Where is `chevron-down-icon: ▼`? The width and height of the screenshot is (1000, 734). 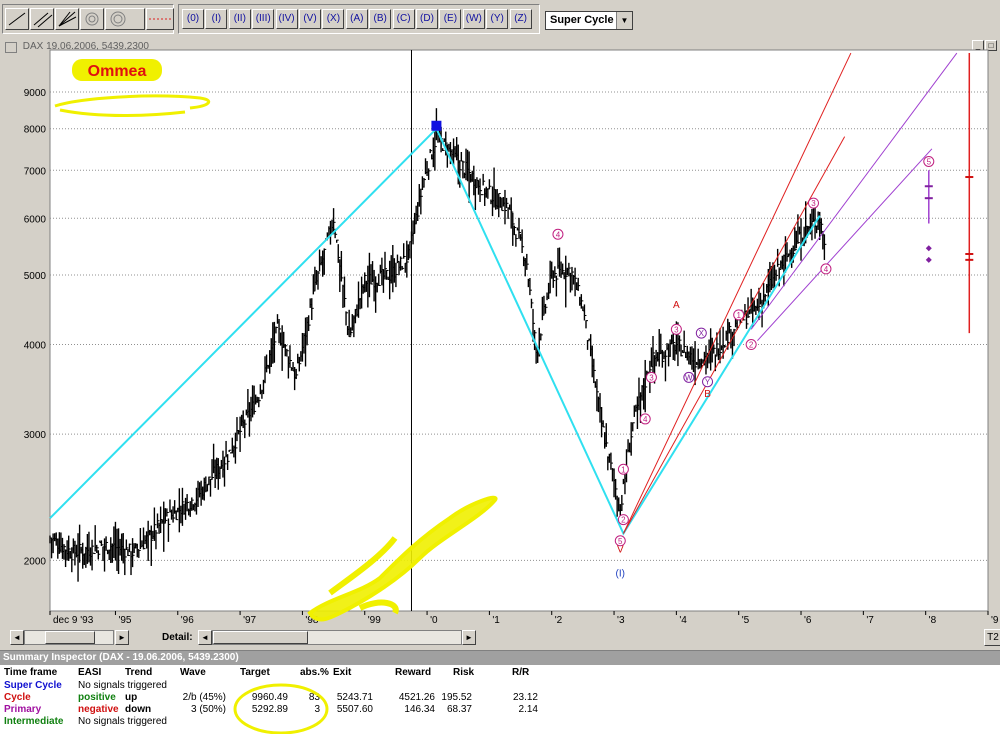 chevron-down-icon: ▼ is located at coordinates (624, 20).